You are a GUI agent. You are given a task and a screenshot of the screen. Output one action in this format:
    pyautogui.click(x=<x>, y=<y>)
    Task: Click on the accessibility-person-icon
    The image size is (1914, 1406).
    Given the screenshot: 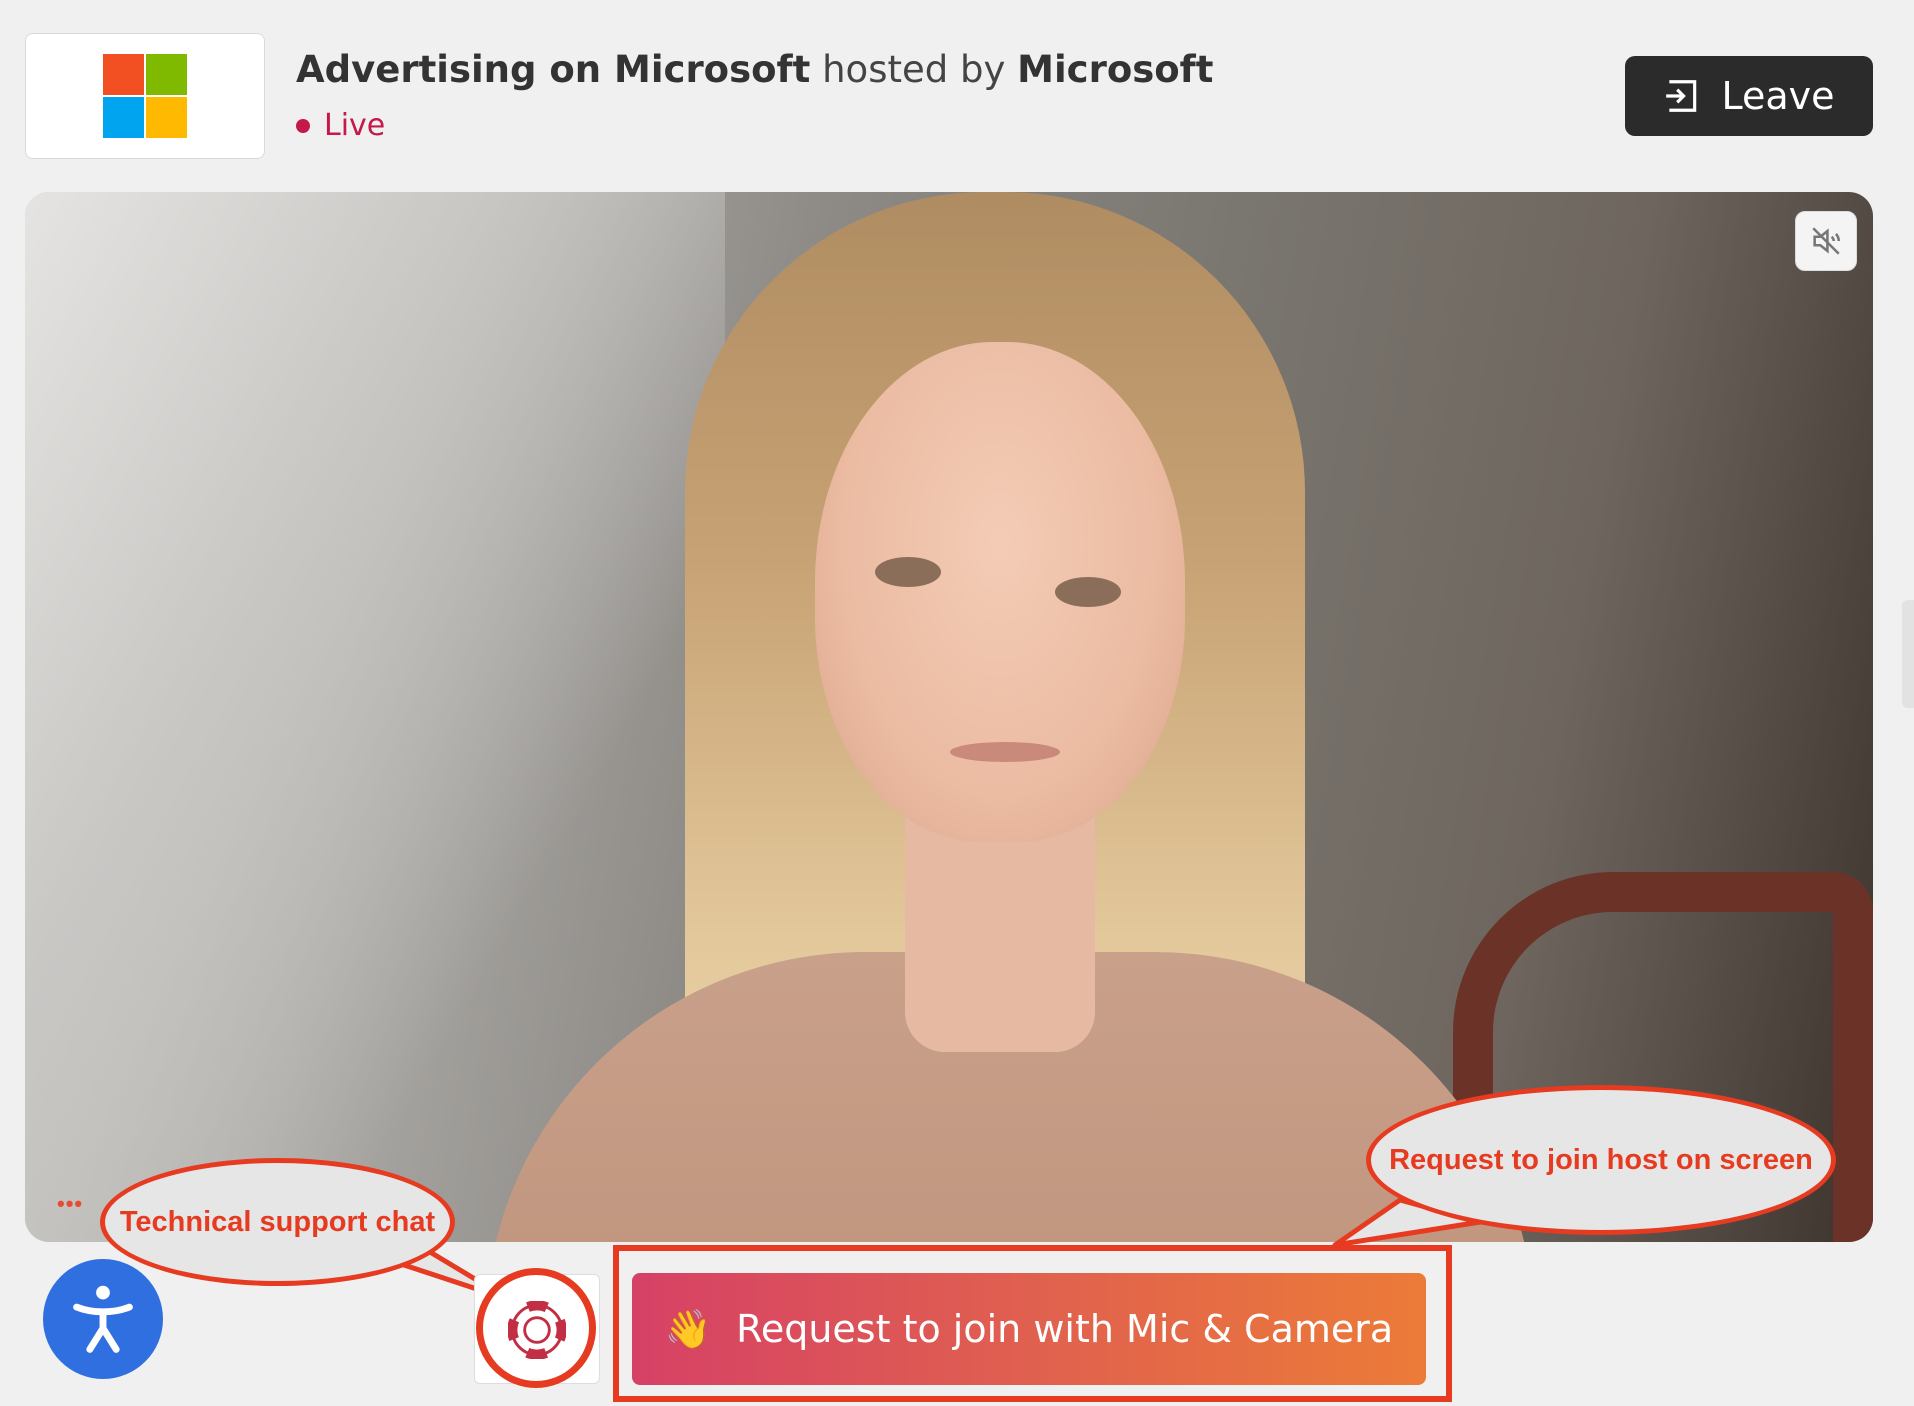 What is the action you would take?
    pyautogui.click(x=103, y=1319)
    